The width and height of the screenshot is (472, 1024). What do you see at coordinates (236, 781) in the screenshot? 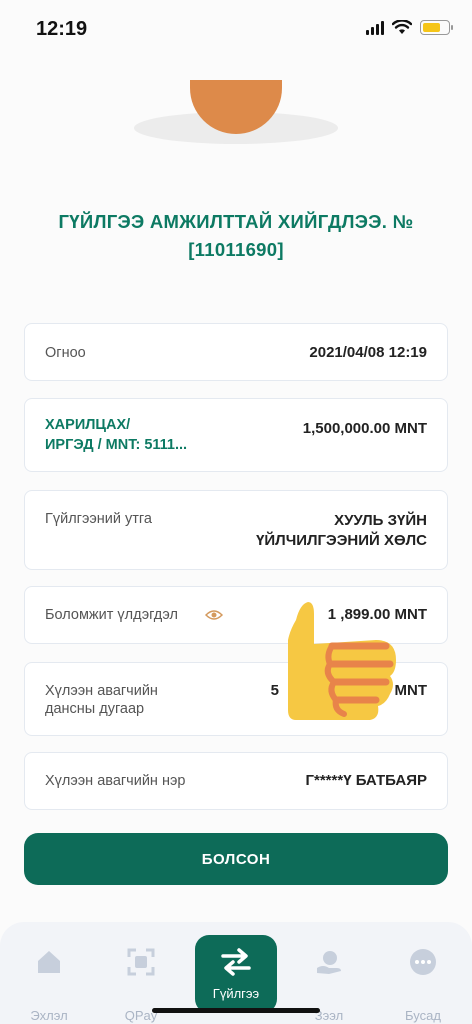
I see `receiver-name-row: Хүлээн авагчийн нэр Г*****Ү БАТБАЯР` at bounding box center [236, 781].